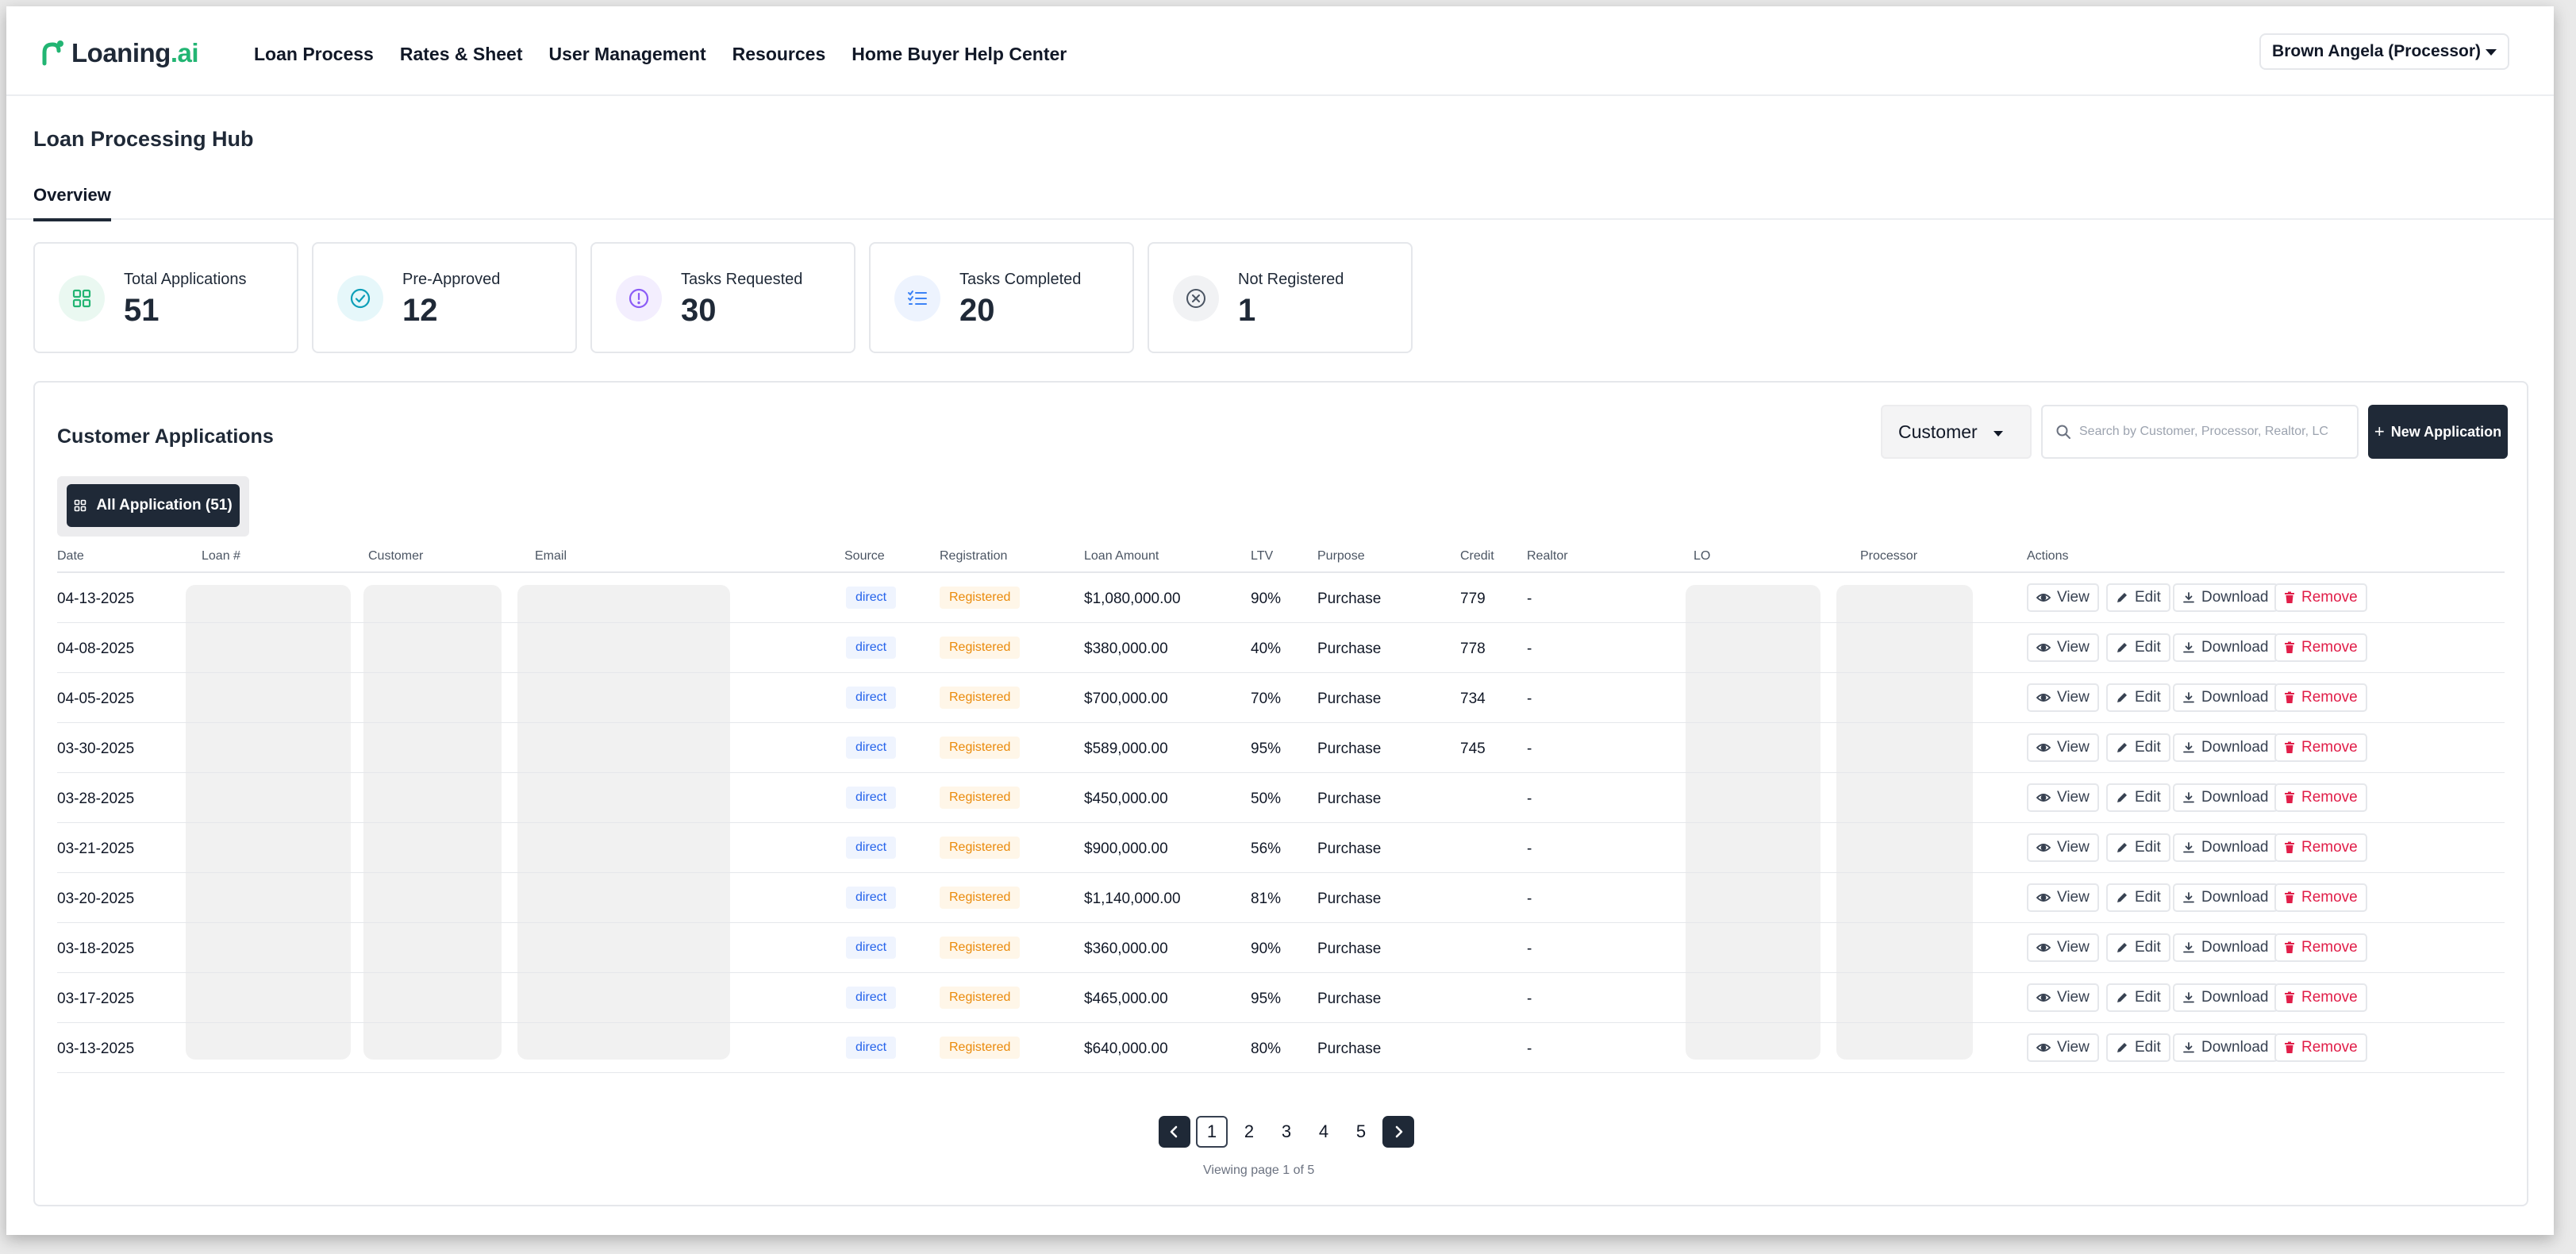 This screenshot has width=2576, height=1254. What do you see at coordinates (1247, 310) in the screenshot?
I see `stat-value: 1` at bounding box center [1247, 310].